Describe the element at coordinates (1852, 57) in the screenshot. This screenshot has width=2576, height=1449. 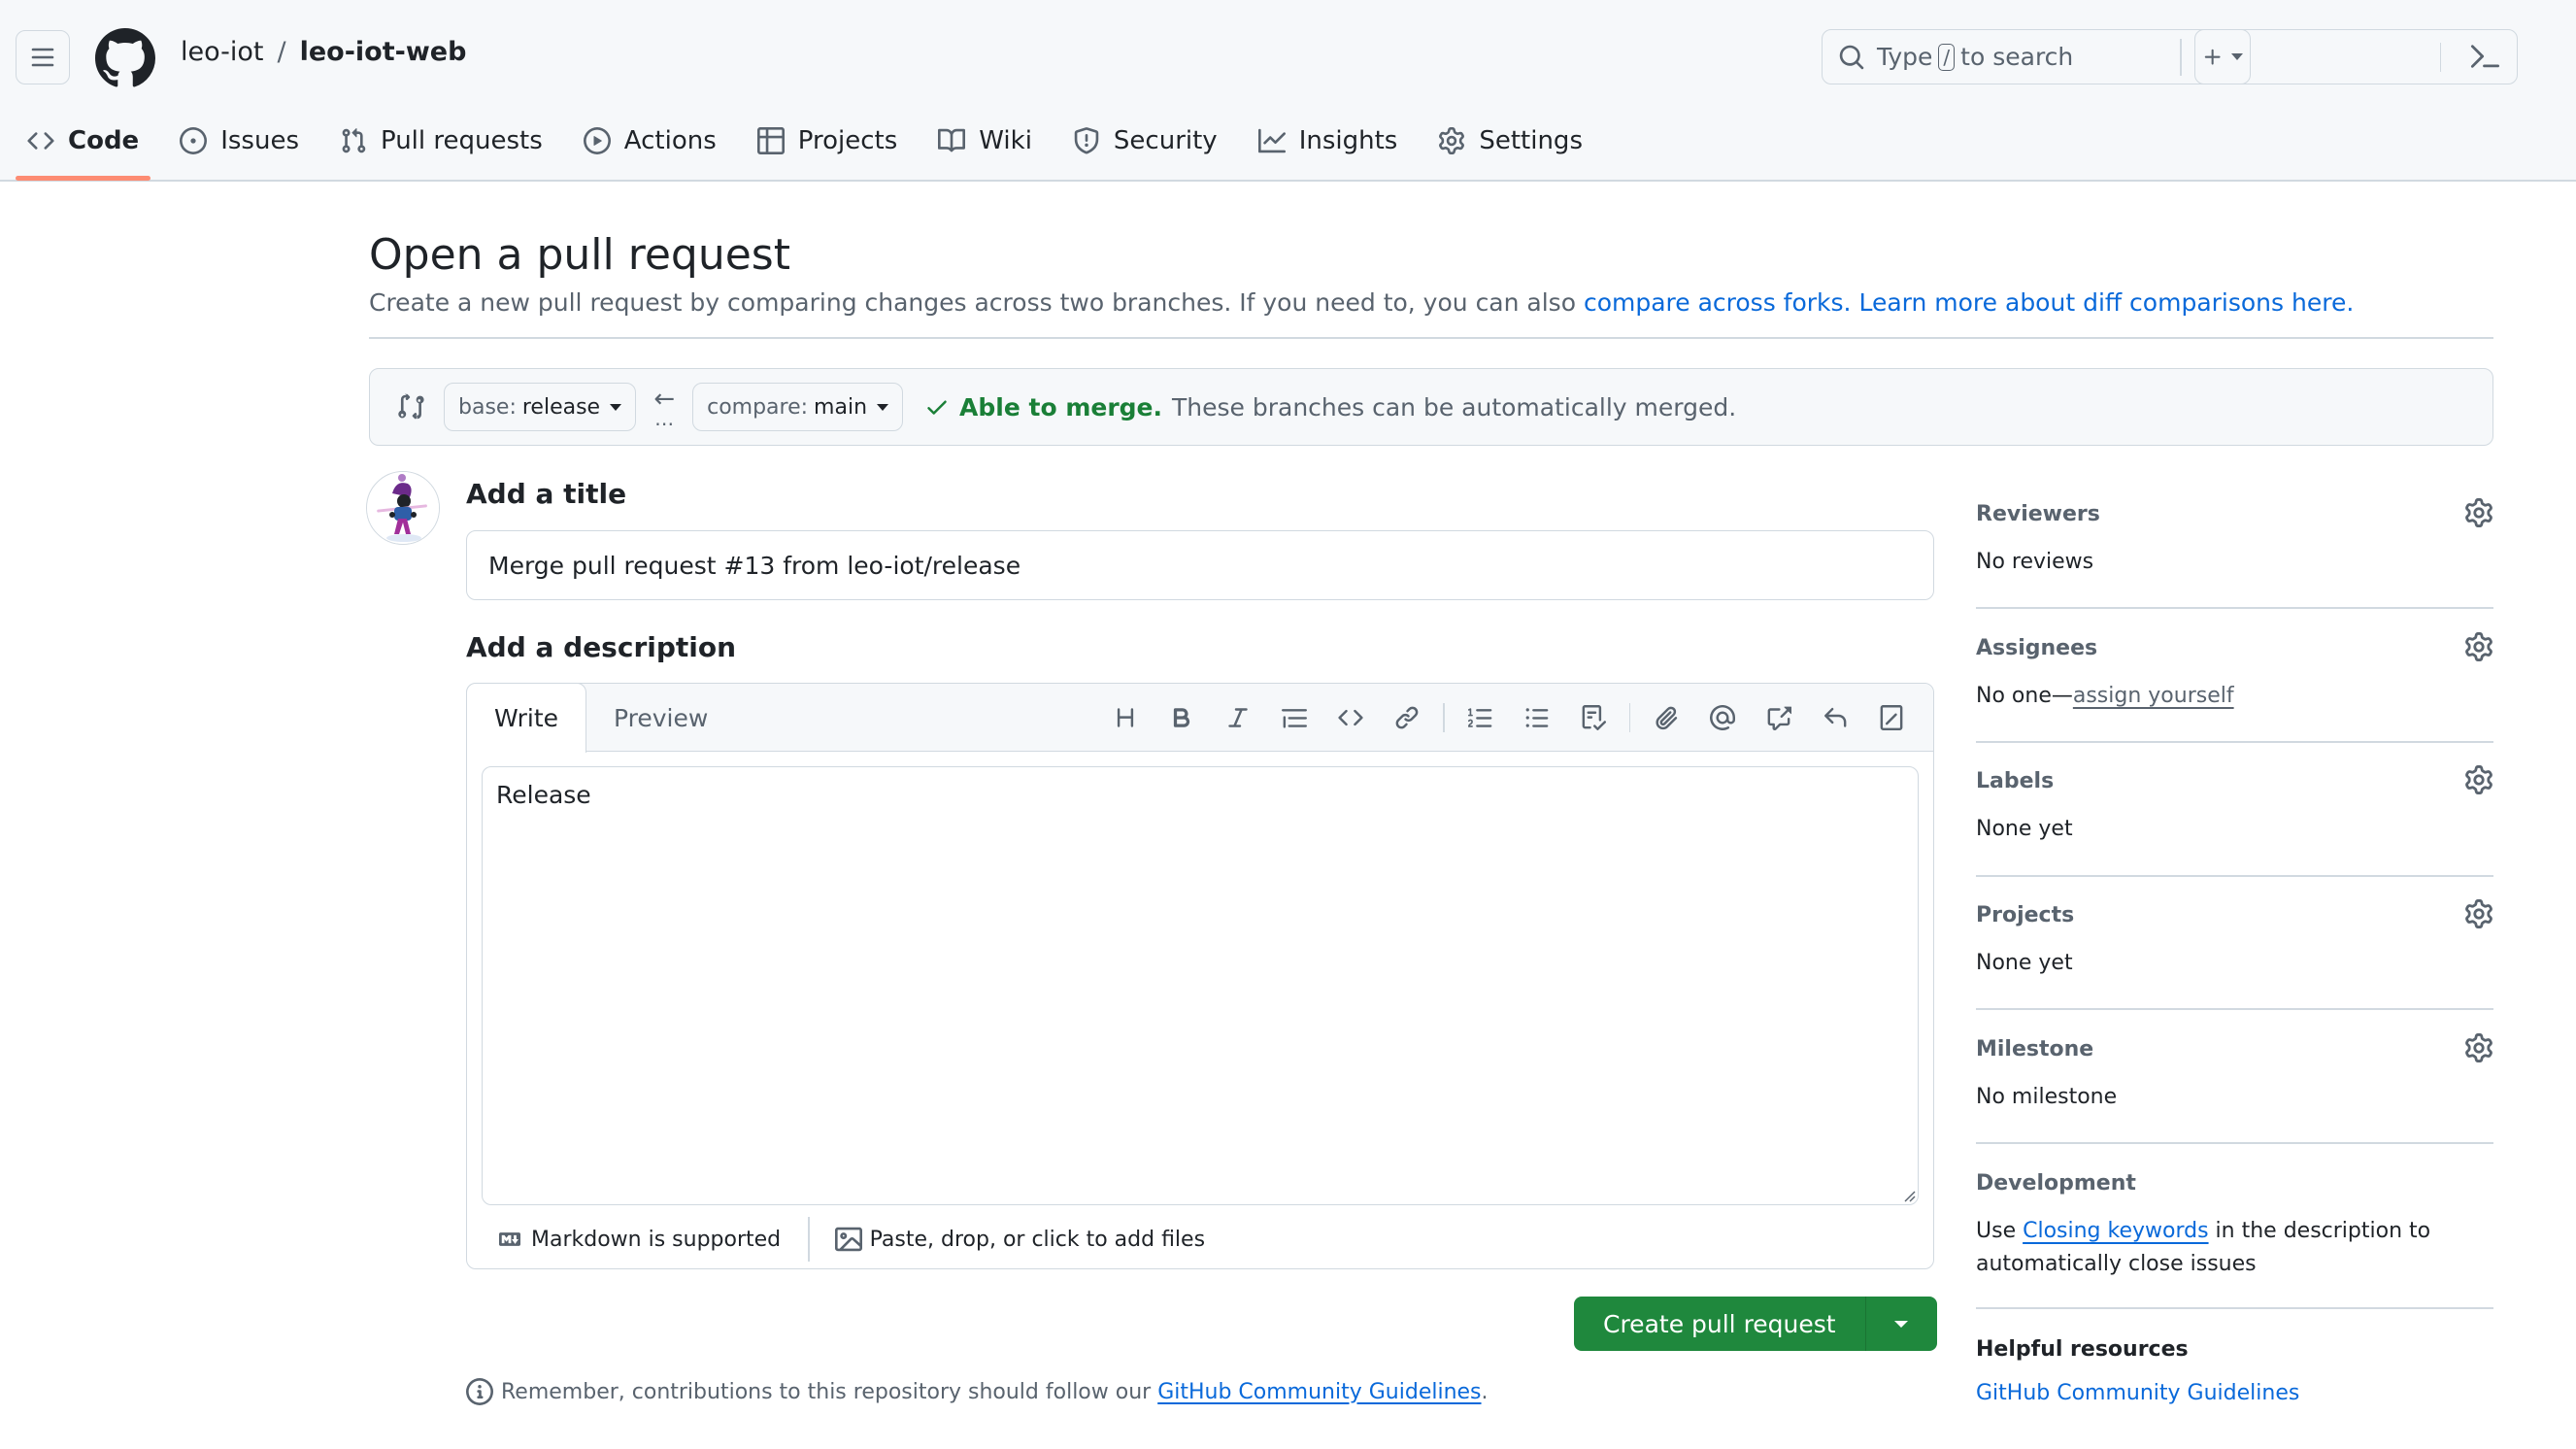
I see `search-icon` at that location.